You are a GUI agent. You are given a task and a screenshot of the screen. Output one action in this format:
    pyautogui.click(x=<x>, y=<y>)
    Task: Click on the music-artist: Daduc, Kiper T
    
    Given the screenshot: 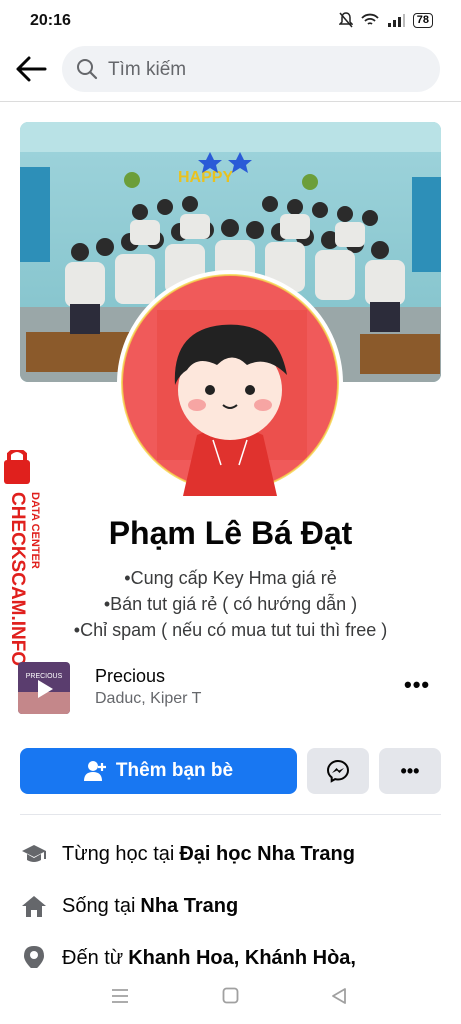 What is the action you would take?
    pyautogui.click(x=148, y=698)
    